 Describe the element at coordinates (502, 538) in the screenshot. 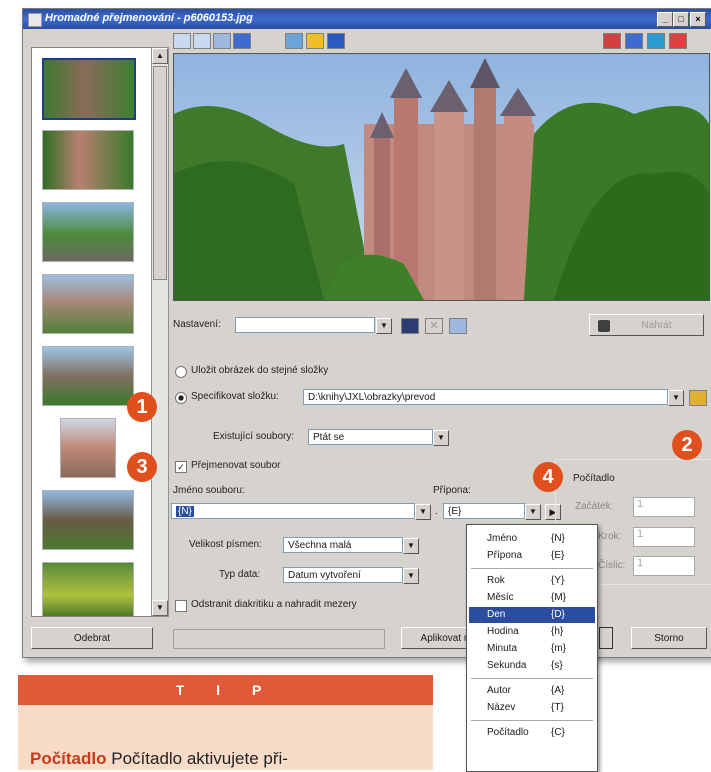

I see `menu-item-label: Jméno` at that location.